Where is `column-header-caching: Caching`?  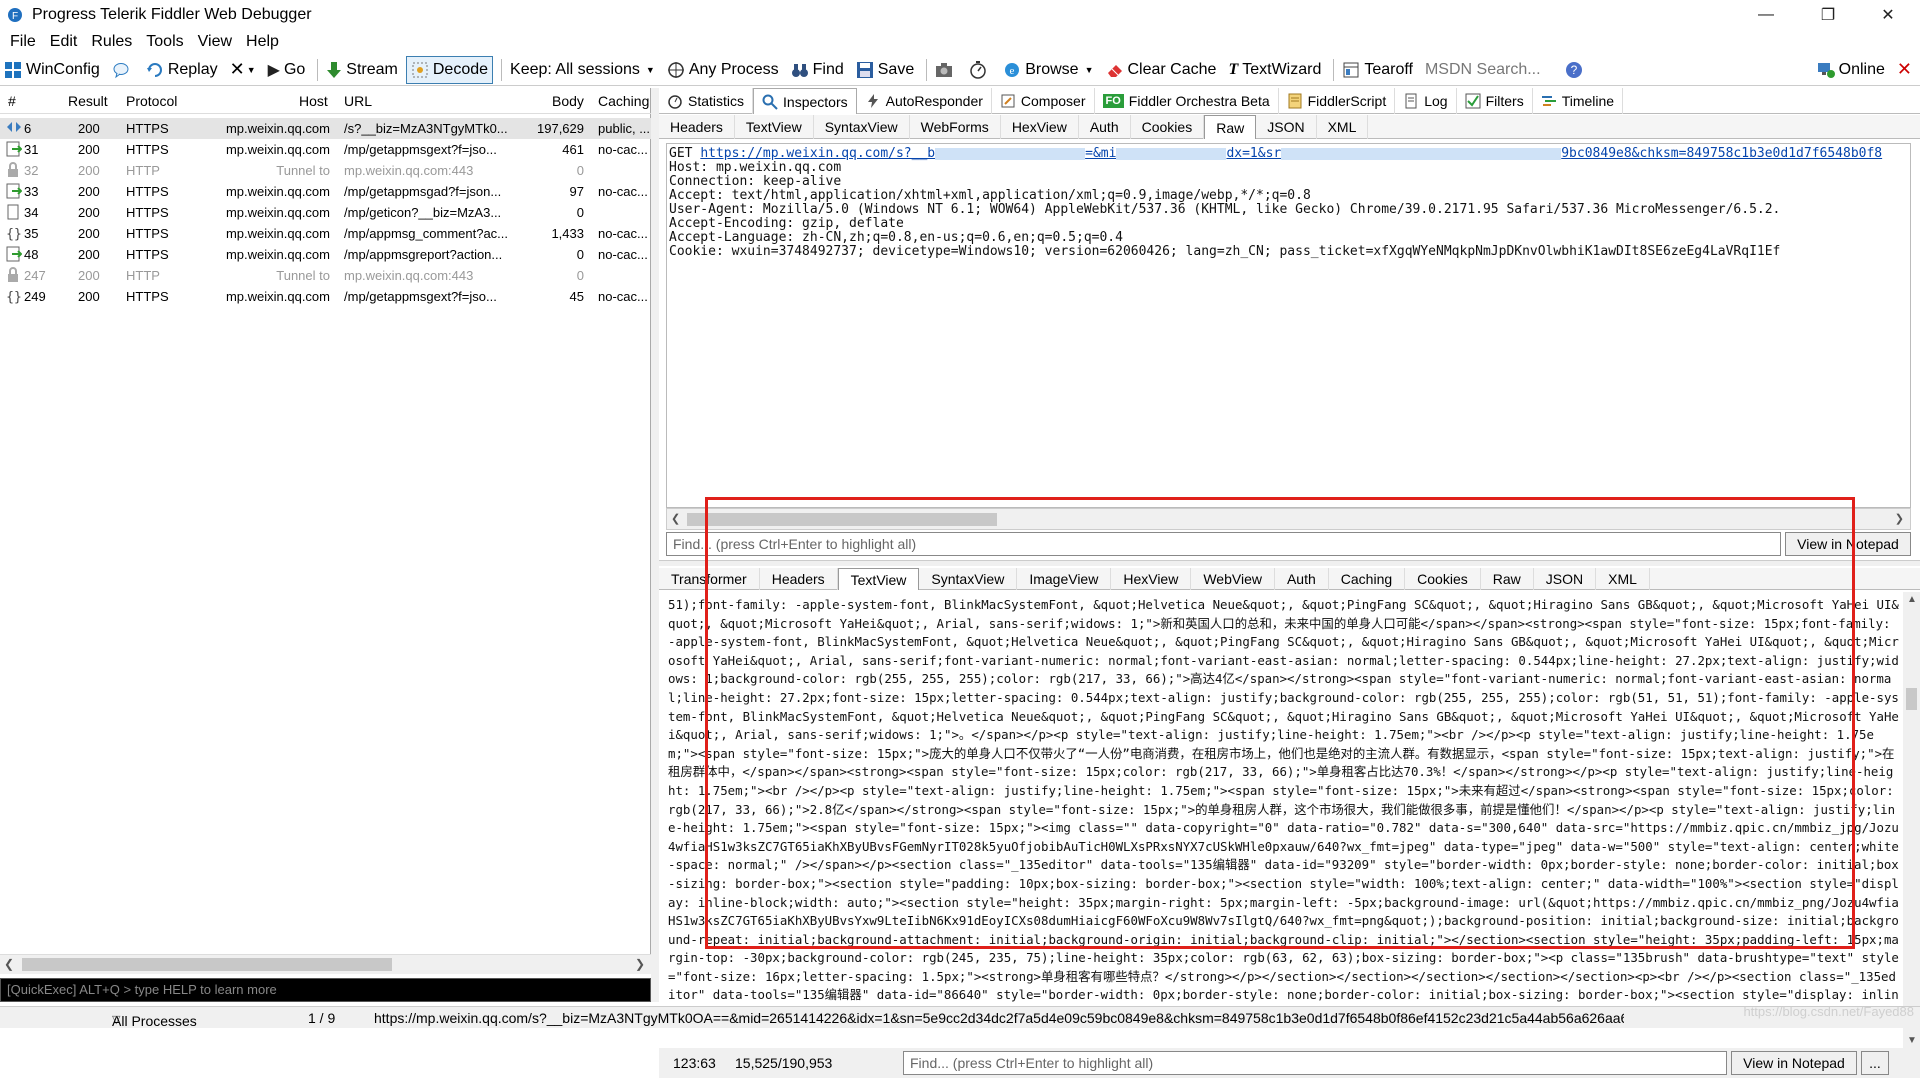
column-header-caching: Caching is located at coordinates (623, 101).